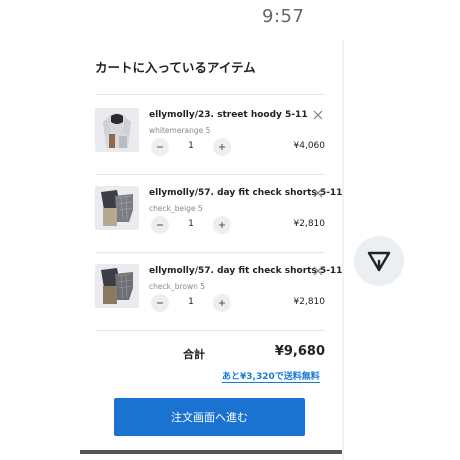  I want to click on product-name: ellymolly/23. street hoody 5-11, so click(228, 115).